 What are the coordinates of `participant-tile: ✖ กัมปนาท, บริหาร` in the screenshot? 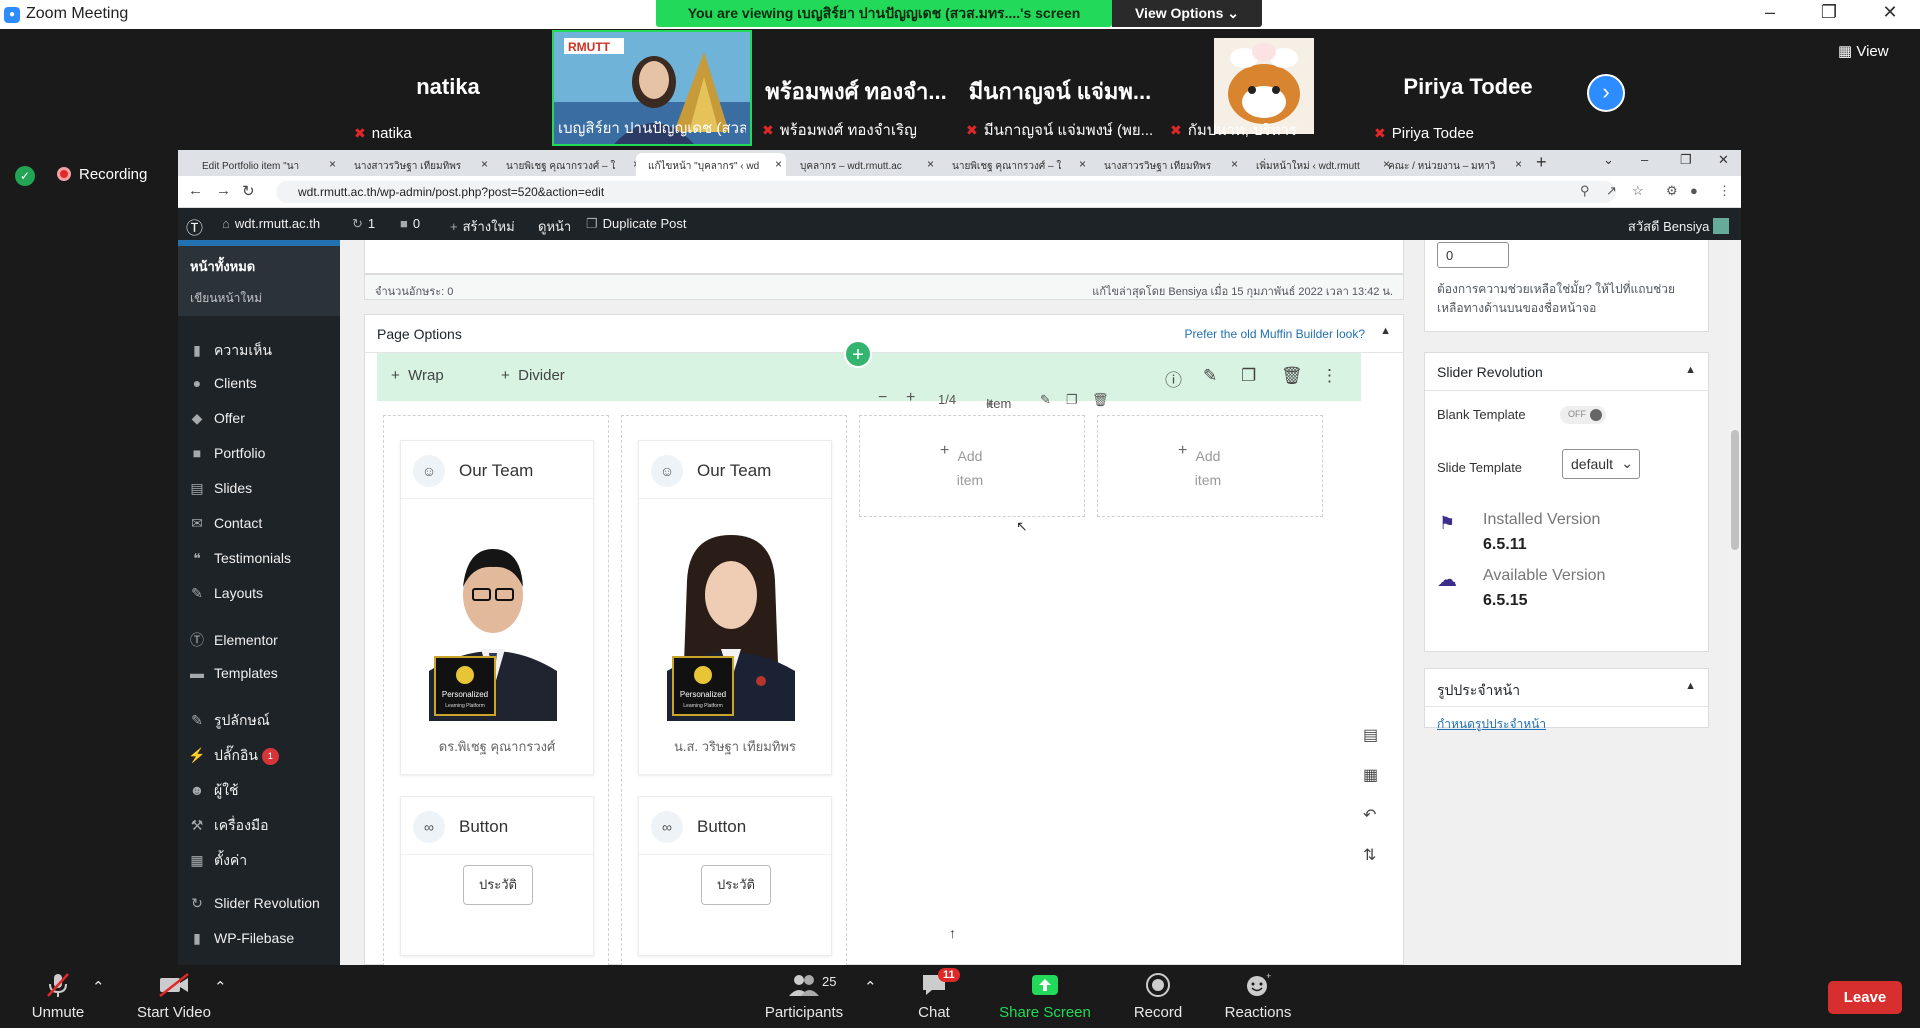 It's located at (1264, 88).